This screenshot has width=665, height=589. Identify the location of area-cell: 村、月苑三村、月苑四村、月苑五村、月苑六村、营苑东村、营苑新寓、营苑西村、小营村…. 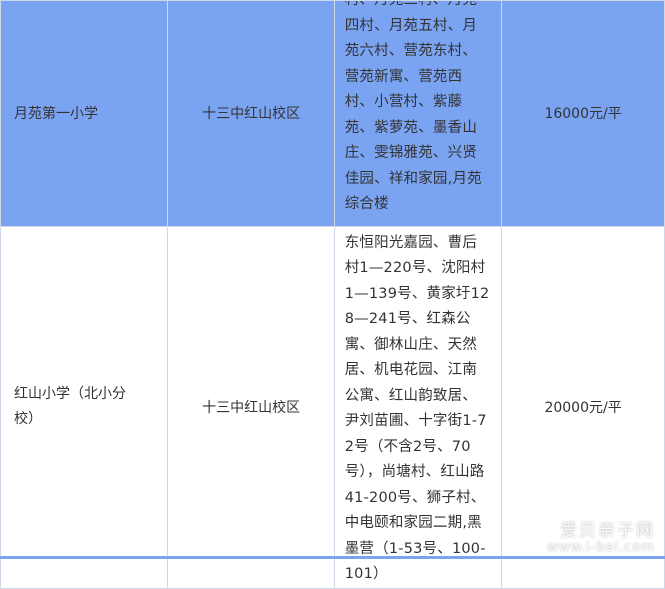
(418, 113).